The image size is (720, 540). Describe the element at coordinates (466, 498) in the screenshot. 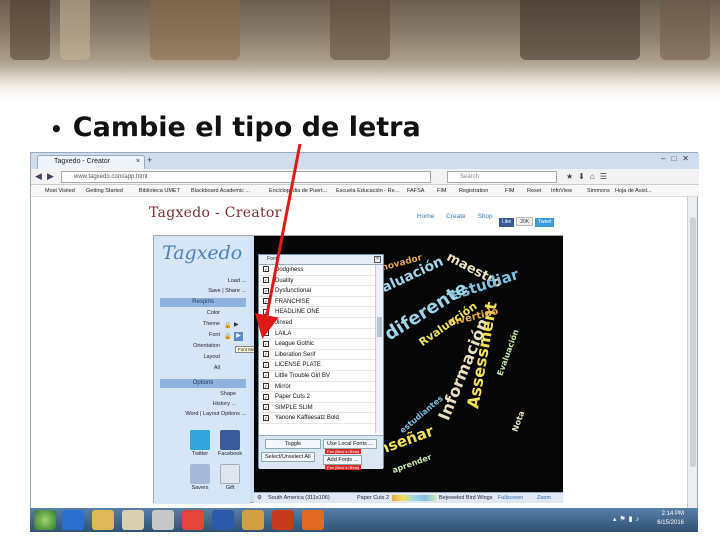

I see `status-theme: Bejeweled Bird Wings` at that location.